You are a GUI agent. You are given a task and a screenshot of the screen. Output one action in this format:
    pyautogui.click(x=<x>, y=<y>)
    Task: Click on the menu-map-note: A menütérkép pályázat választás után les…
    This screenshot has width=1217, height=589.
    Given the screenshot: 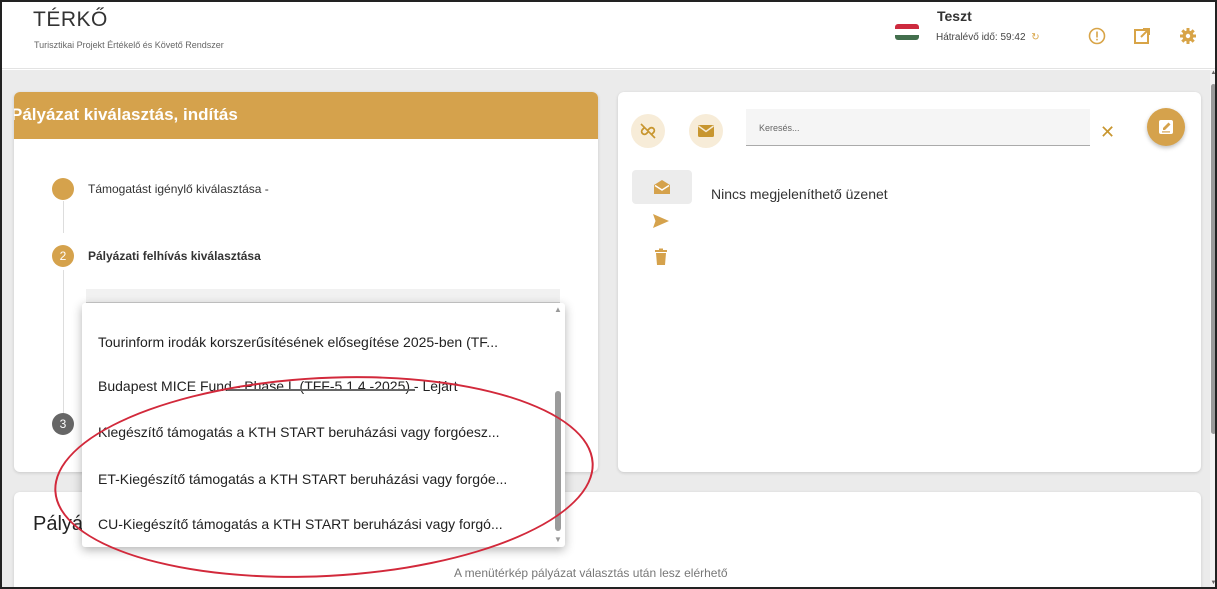 What is the action you would take?
    pyautogui.click(x=591, y=573)
    